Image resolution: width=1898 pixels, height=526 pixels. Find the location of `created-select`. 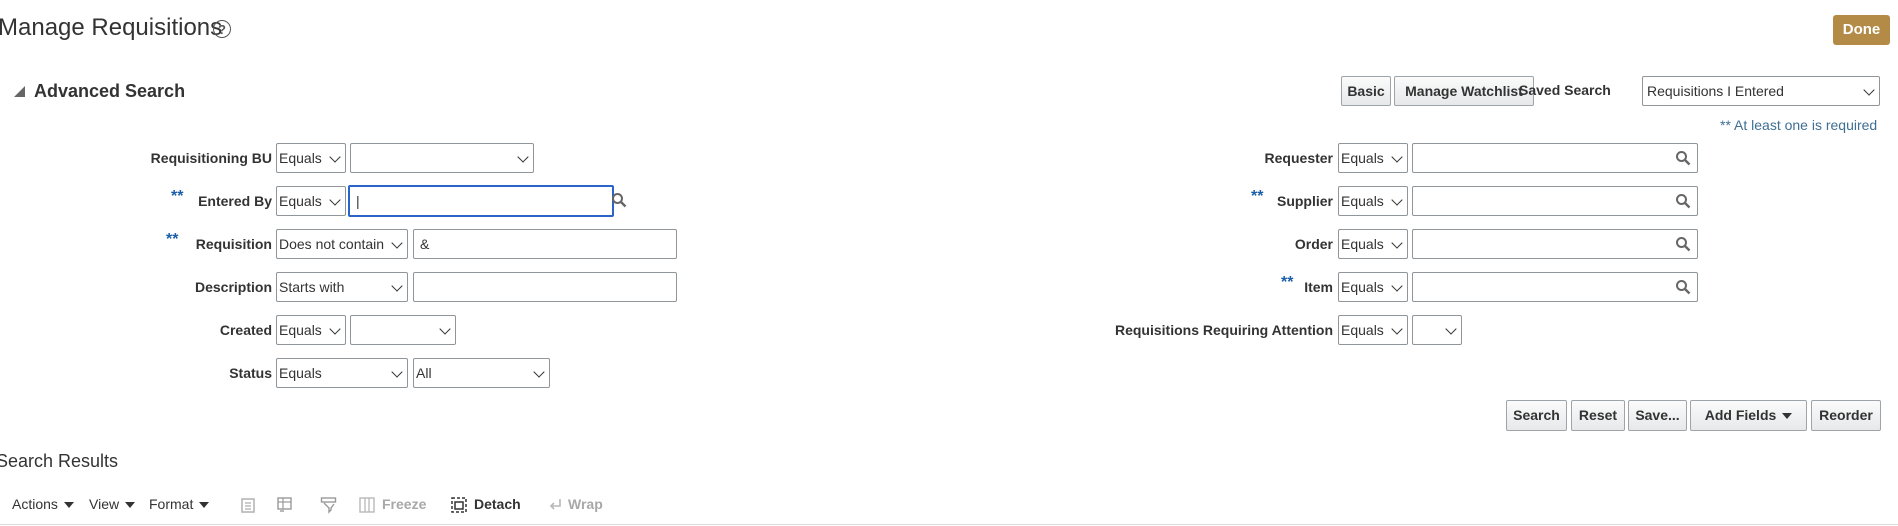

created-select is located at coordinates (403, 330).